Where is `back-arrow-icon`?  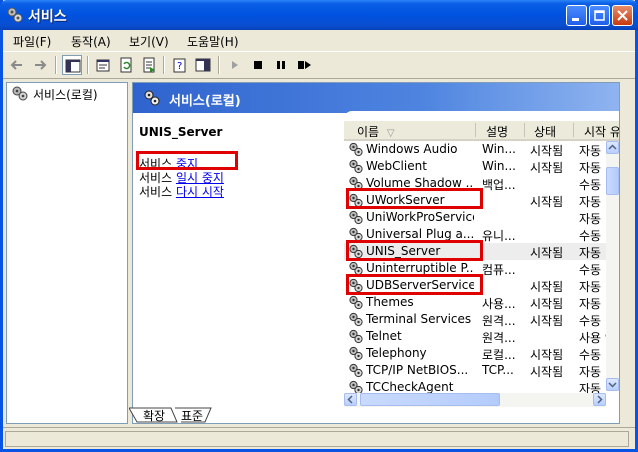
back-arrow-icon is located at coordinates (16, 65).